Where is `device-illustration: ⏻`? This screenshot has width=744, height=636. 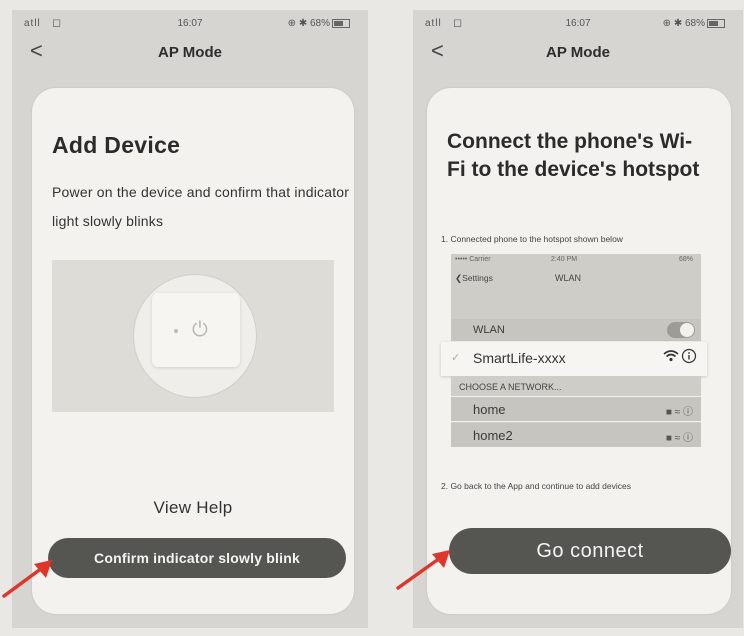
device-illustration: ⏻ is located at coordinates (193, 336).